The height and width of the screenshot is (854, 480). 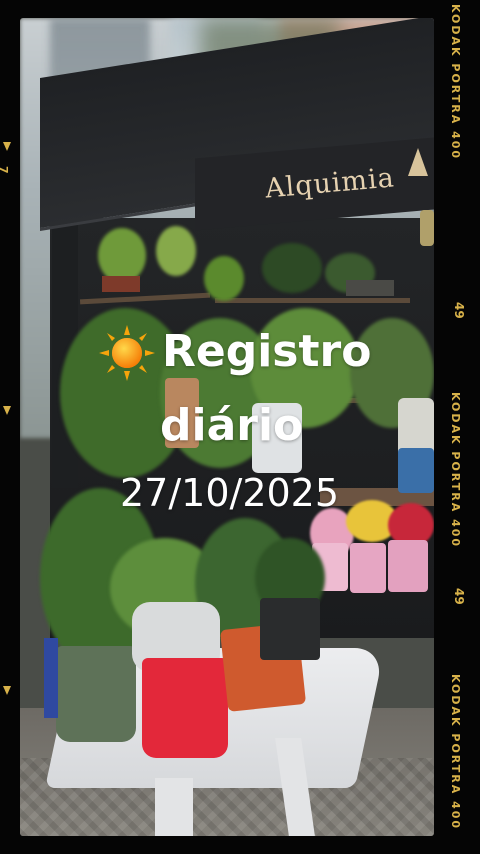 I want to click on film-edge-number: 7, so click(x=5, y=170).